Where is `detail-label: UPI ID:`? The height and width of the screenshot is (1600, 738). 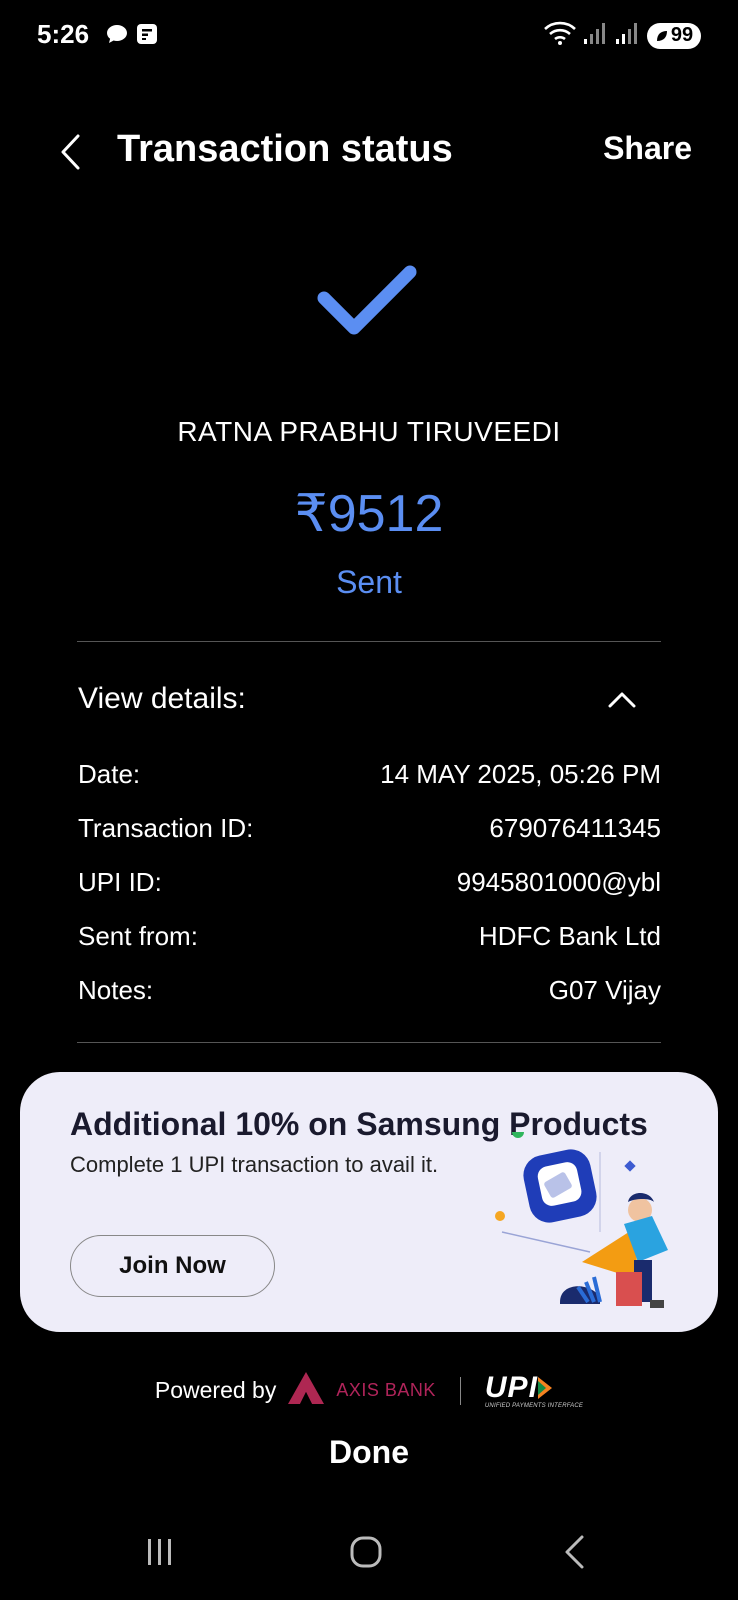 detail-label: UPI ID: is located at coordinates (120, 882).